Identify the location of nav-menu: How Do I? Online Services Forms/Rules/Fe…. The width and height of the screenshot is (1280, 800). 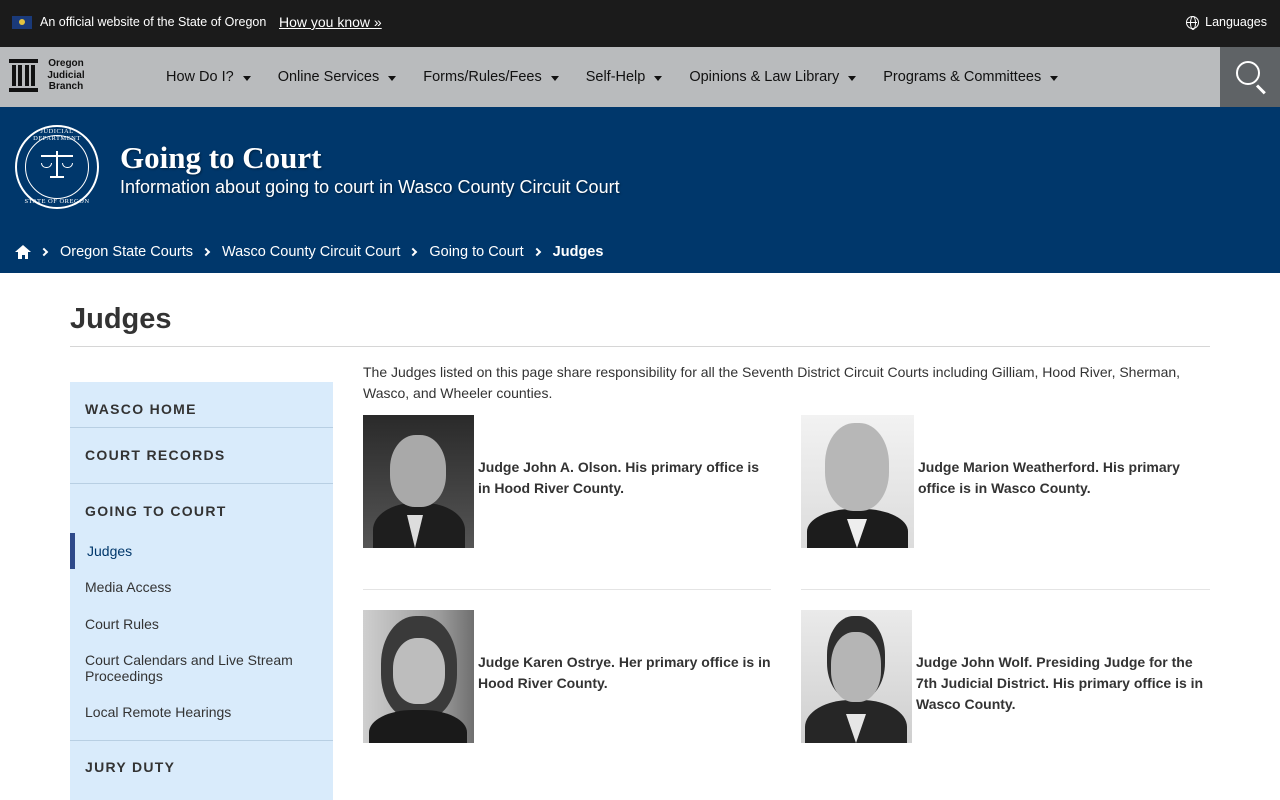
(625, 77).